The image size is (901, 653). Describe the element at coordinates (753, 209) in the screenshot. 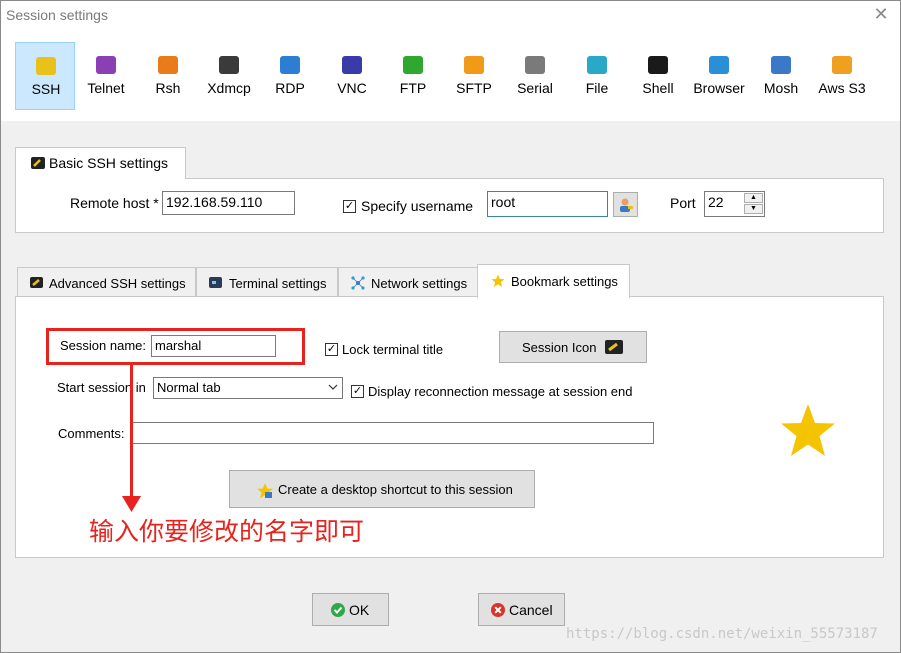

I see `port-down-arrow: ▼` at that location.